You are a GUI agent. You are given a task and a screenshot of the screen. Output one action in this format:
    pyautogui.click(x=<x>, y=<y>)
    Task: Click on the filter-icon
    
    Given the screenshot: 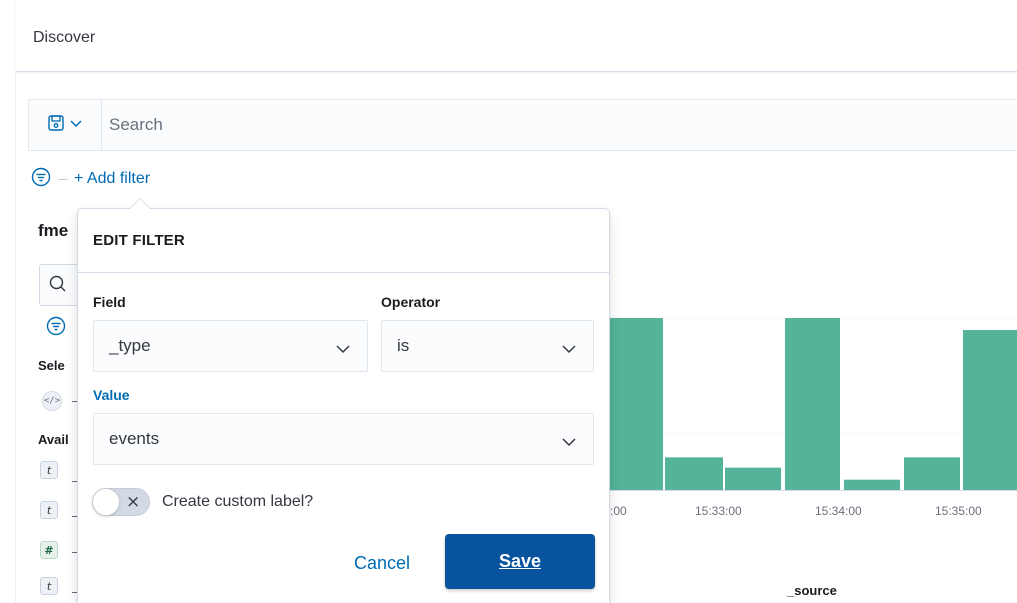 What is the action you would take?
    pyautogui.click(x=41, y=179)
    